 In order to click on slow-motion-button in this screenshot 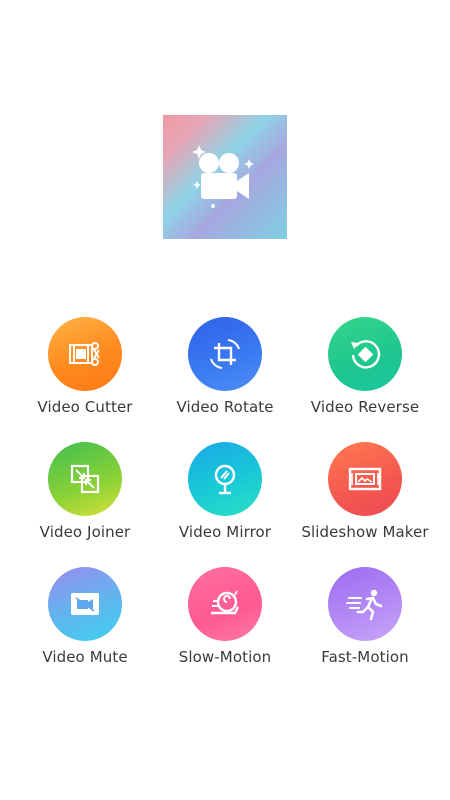, I will do `click(225, 604)`.